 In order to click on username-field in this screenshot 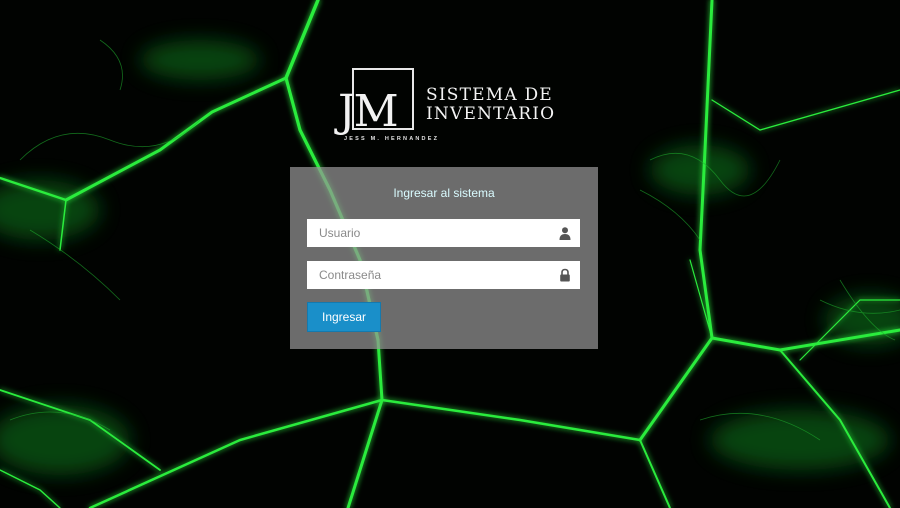, I will do `click(443, 233)`.